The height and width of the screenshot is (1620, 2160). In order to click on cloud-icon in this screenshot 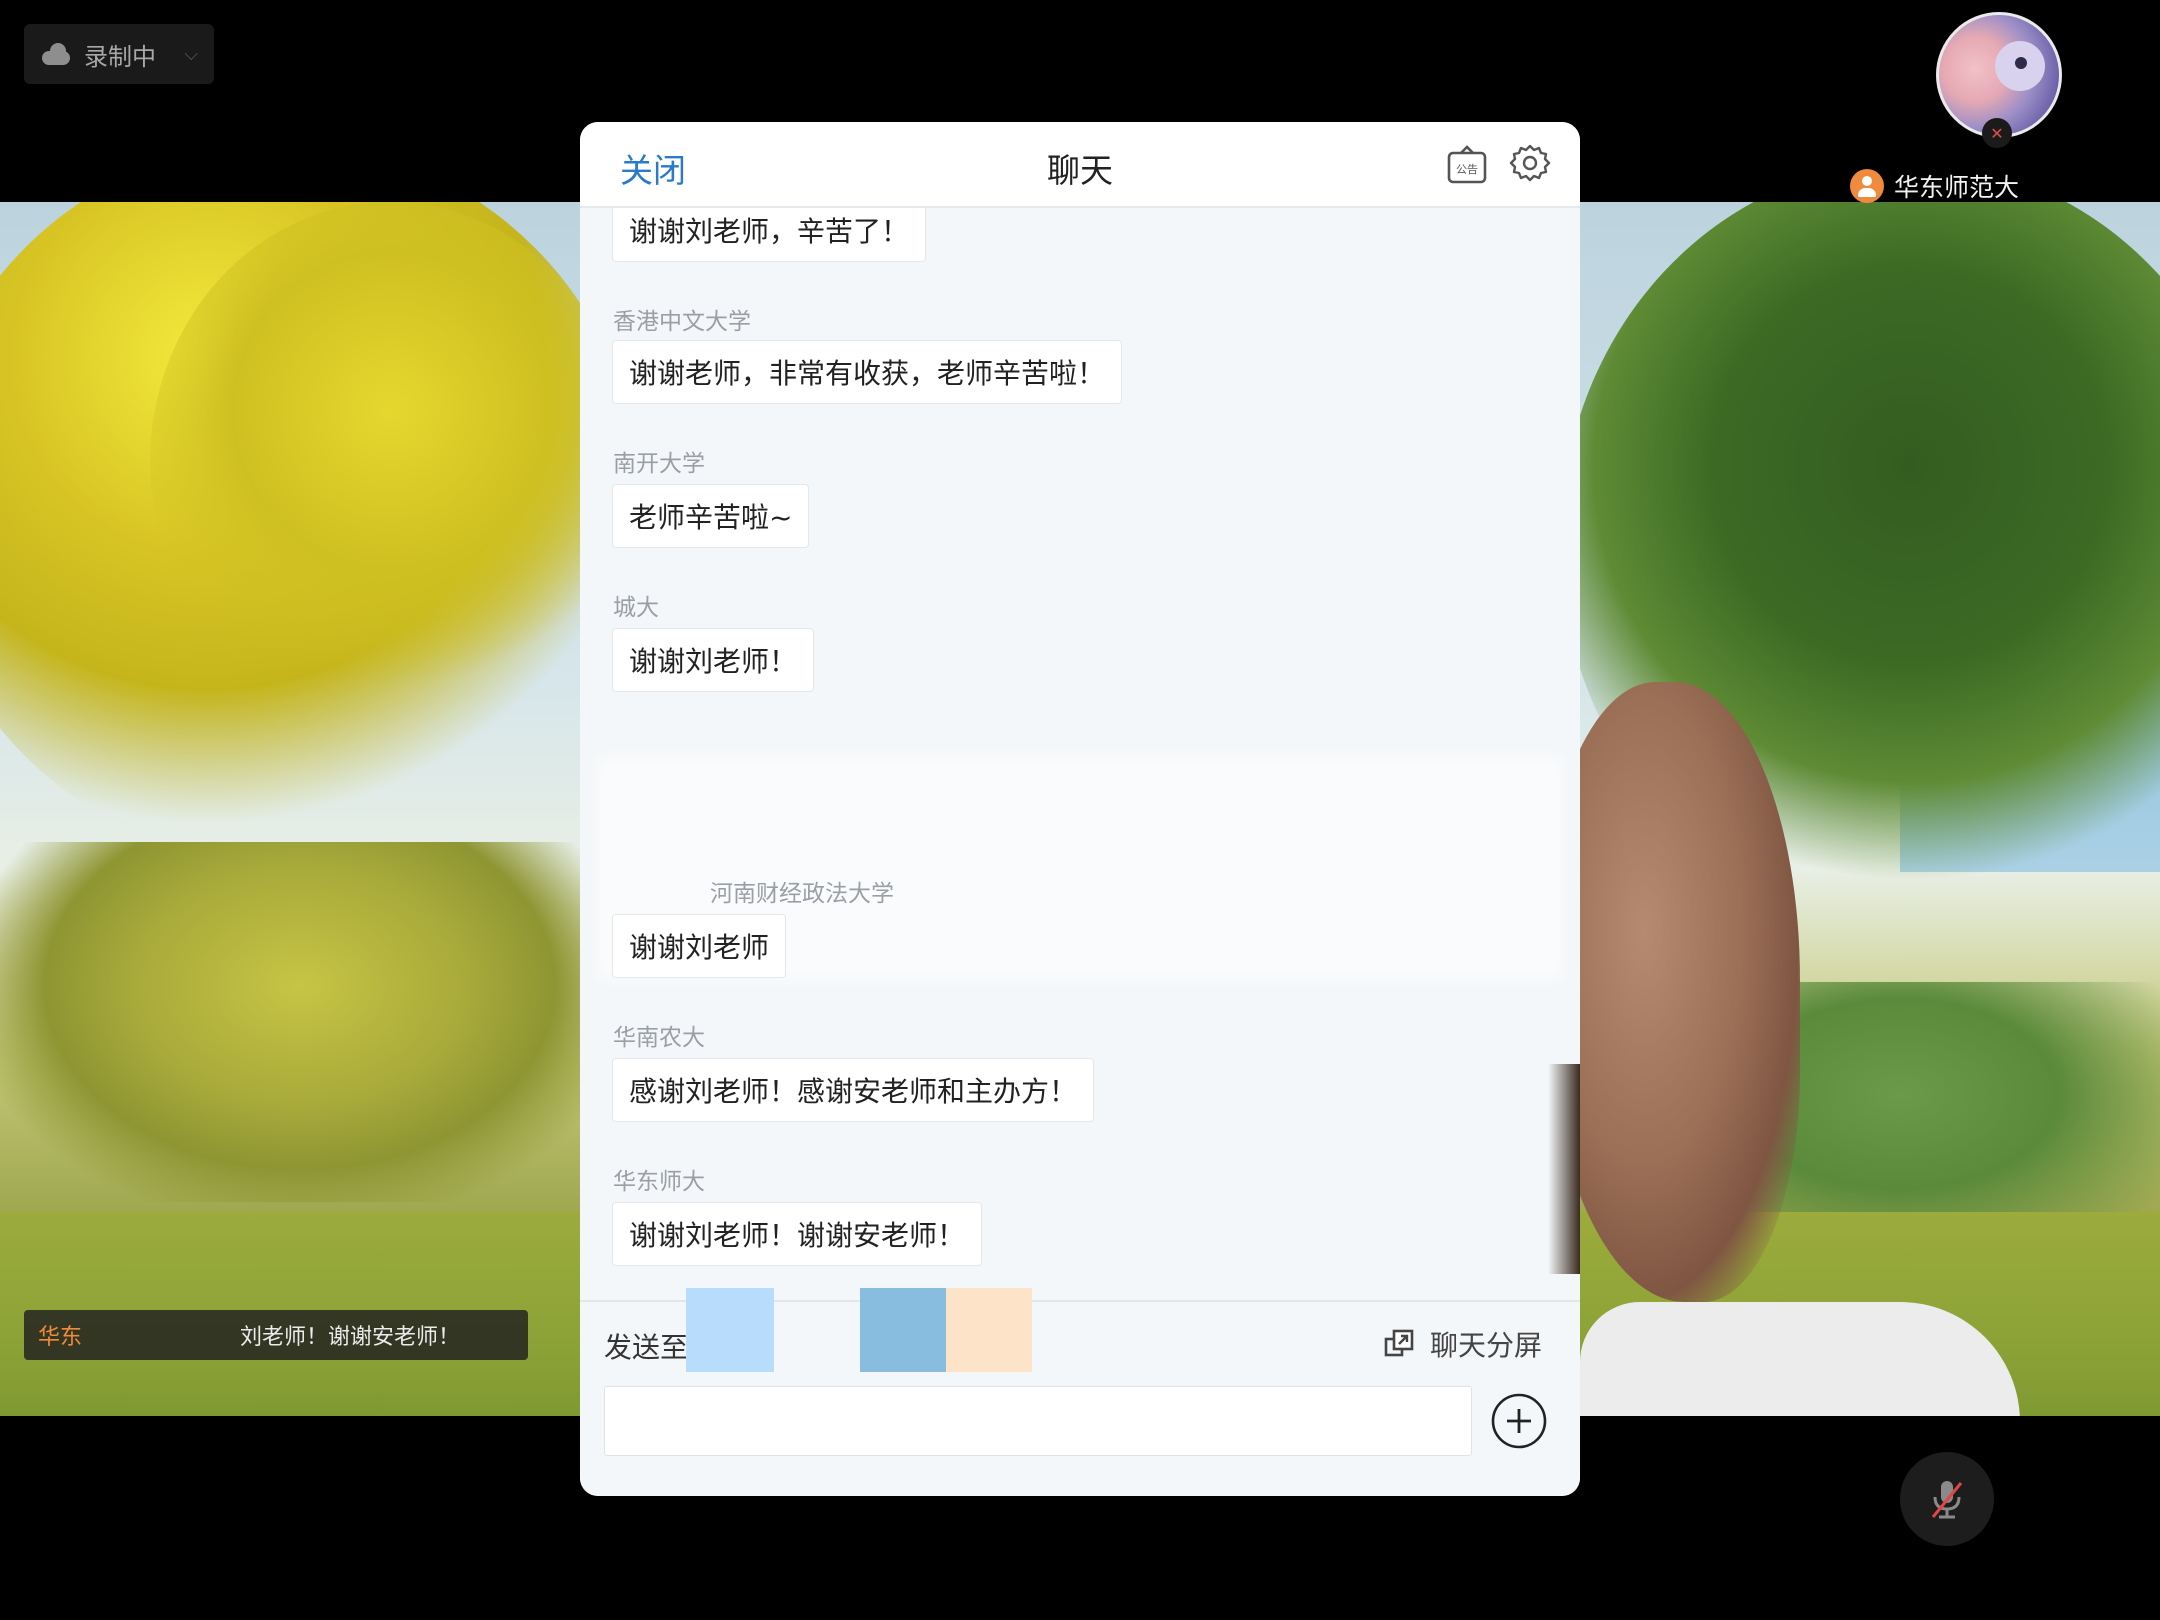, I will do `click(56, 54)`.